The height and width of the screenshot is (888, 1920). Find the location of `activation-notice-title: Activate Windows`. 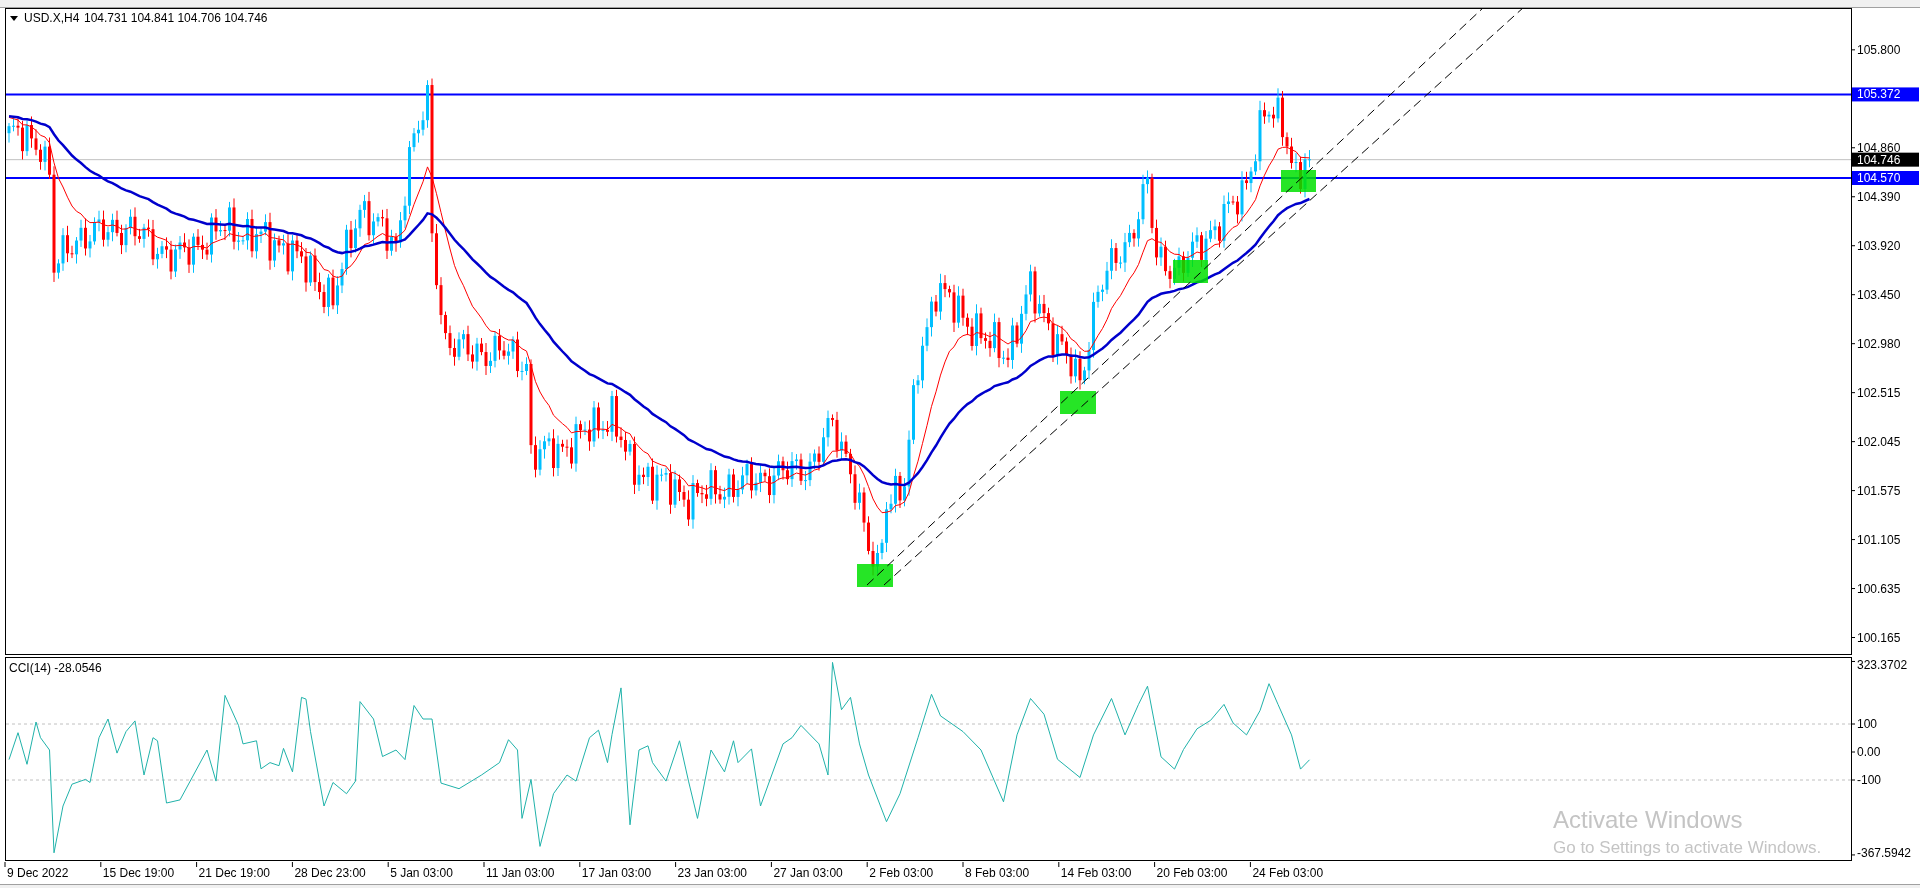

activation-notice-title: Activate Windows is located at coordinates (1648, 820).